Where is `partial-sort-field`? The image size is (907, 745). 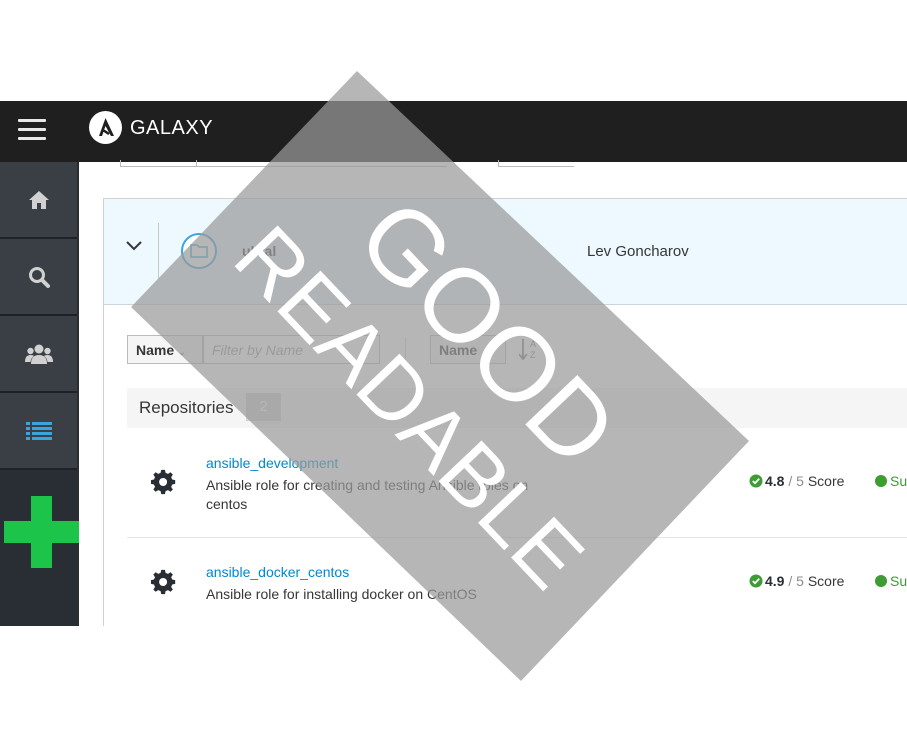 partial-sort-field is located at coordinates (536, 163).